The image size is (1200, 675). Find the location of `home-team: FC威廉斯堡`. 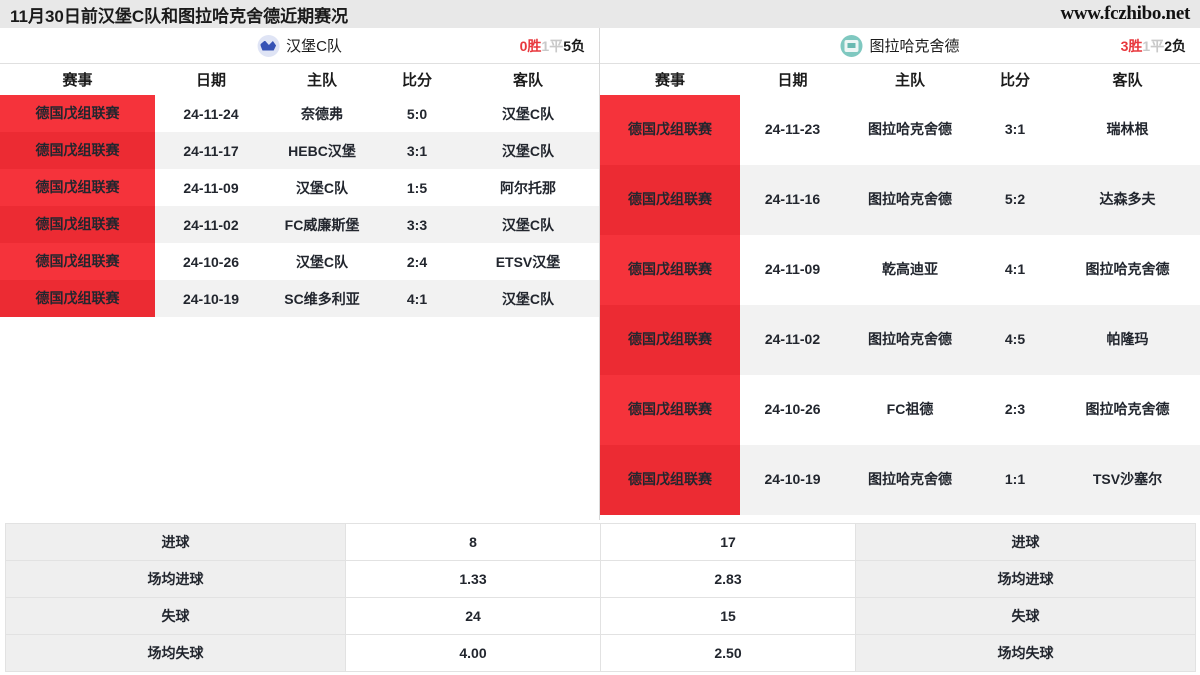

home-team: FC威廉斯堡 is located at coordinates (322, 224).